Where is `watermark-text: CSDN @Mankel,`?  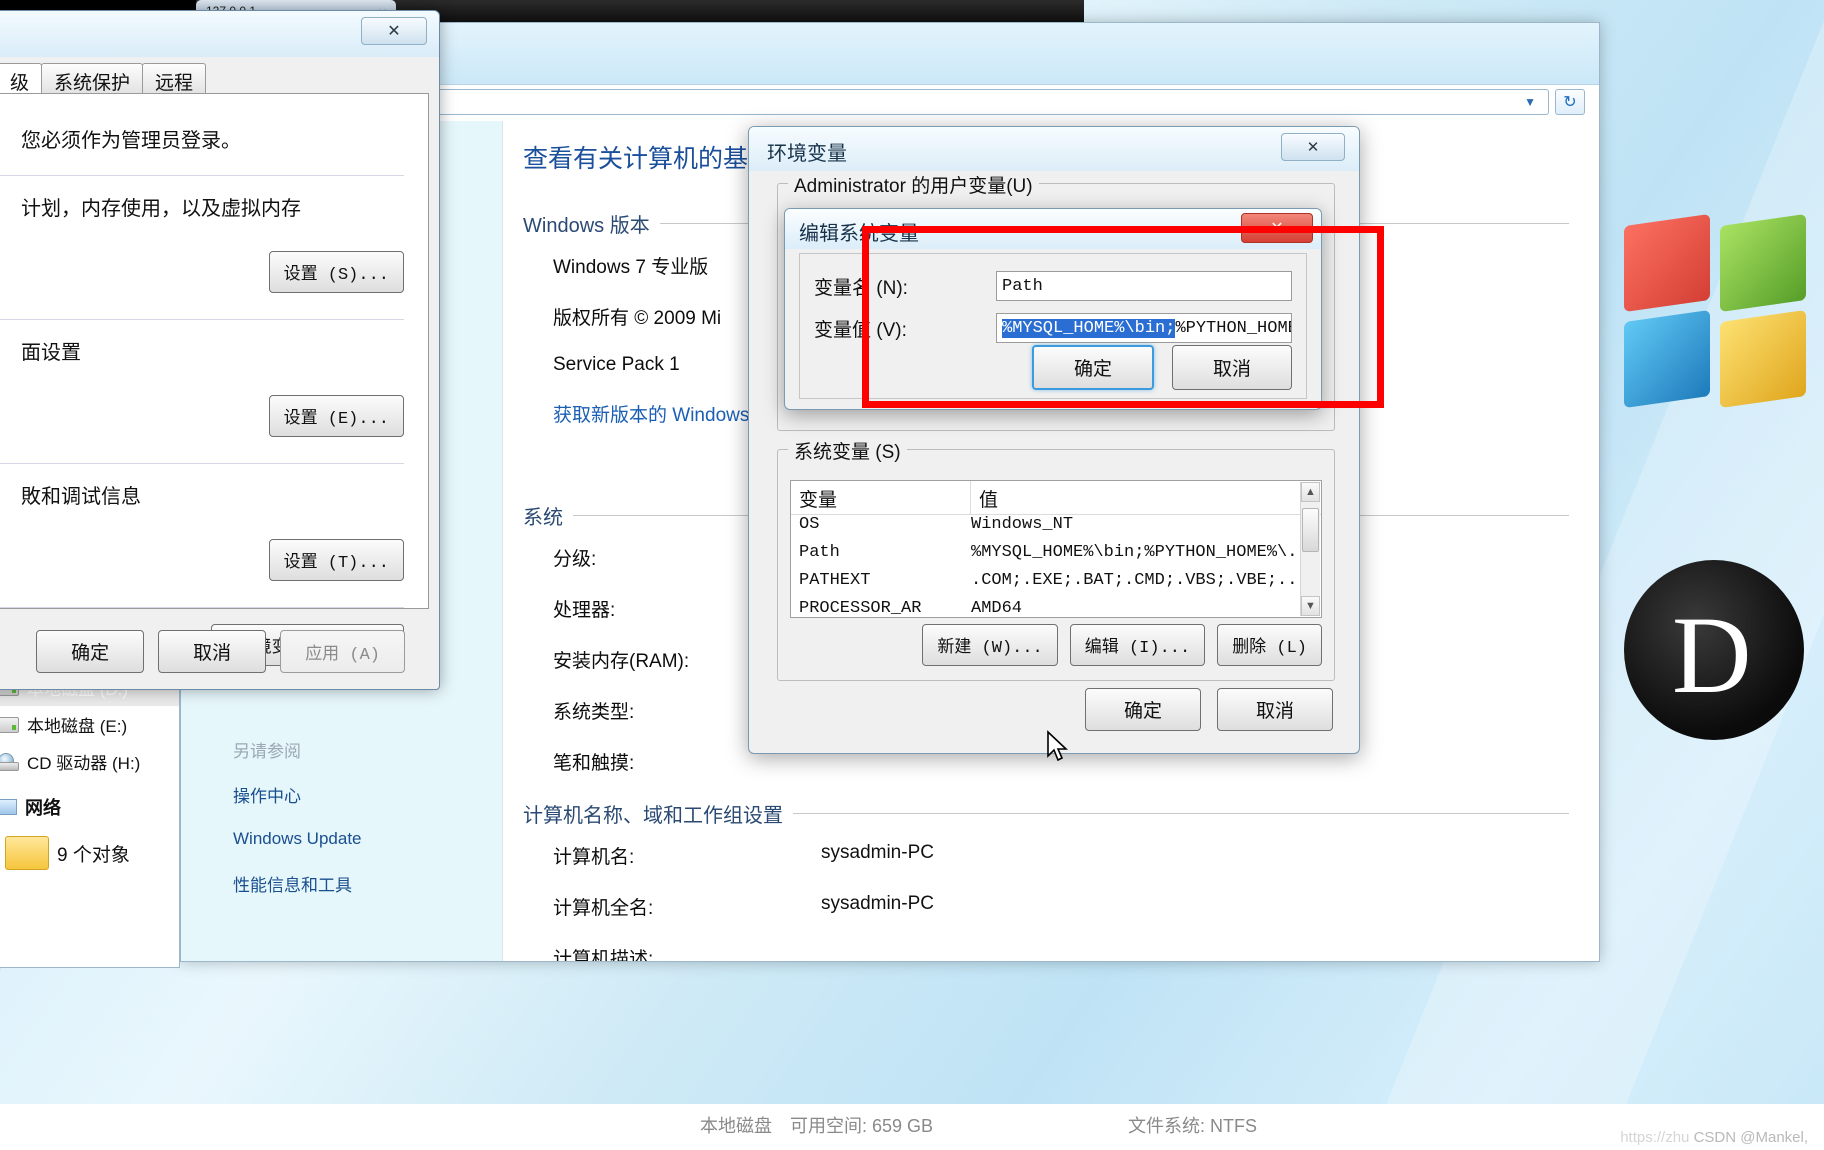
watermark-text: CSDN @Mankel, is located at coordinates (1750, 1137).